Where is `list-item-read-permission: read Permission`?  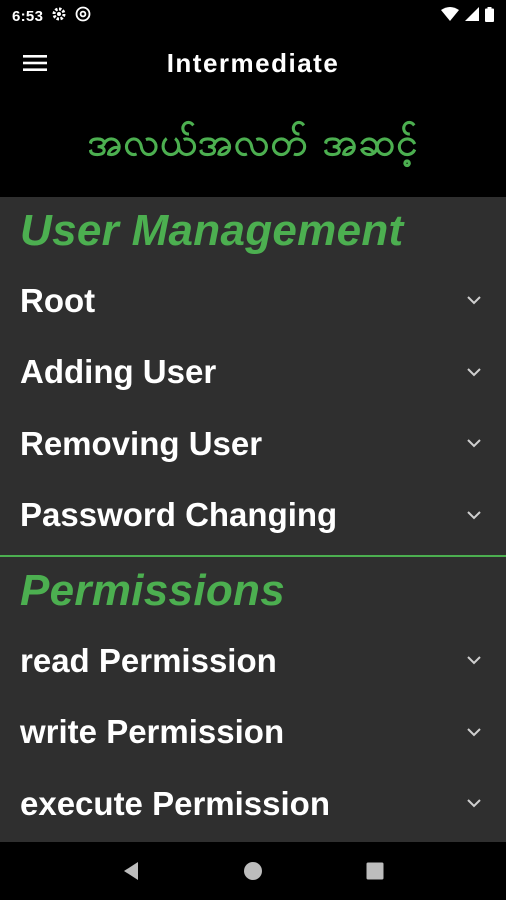 list-item-read-permission: read Permission is located at coordinates (253, 661).